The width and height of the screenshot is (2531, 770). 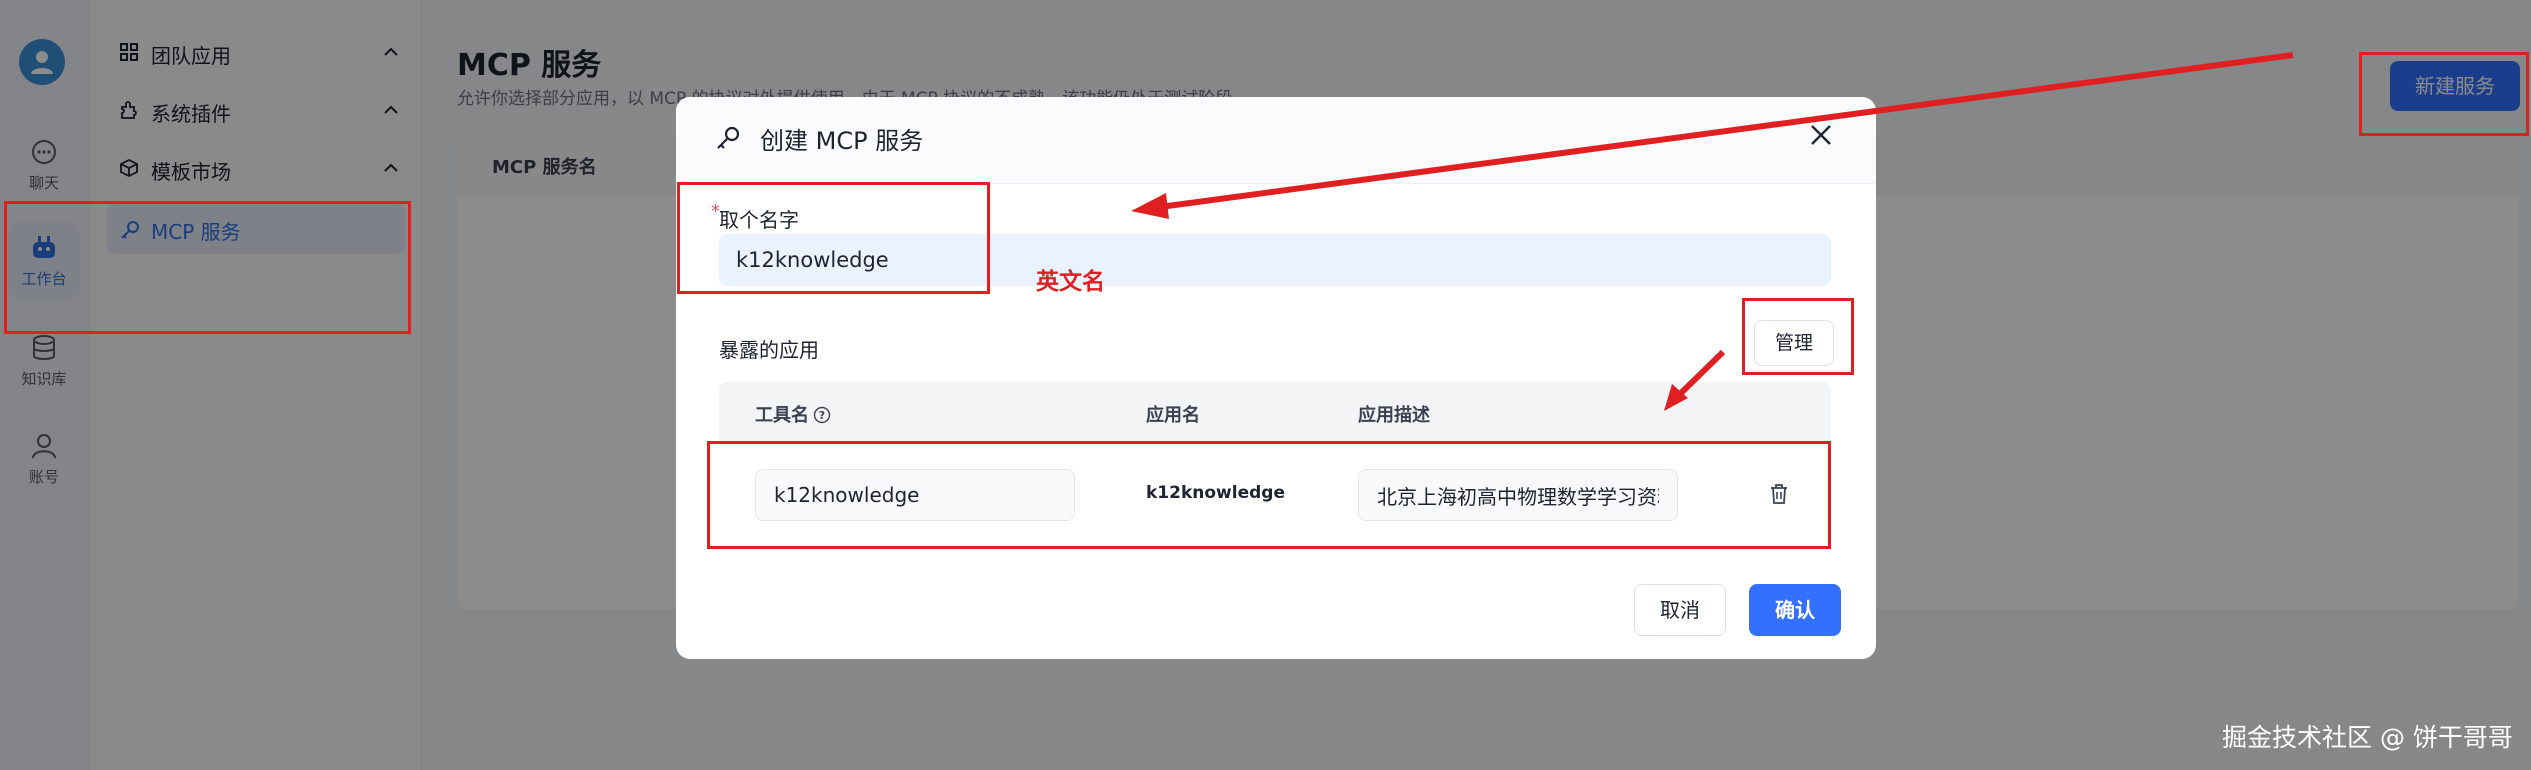 I want to click on arrow-line-manage, so click(x=1701, y=373).